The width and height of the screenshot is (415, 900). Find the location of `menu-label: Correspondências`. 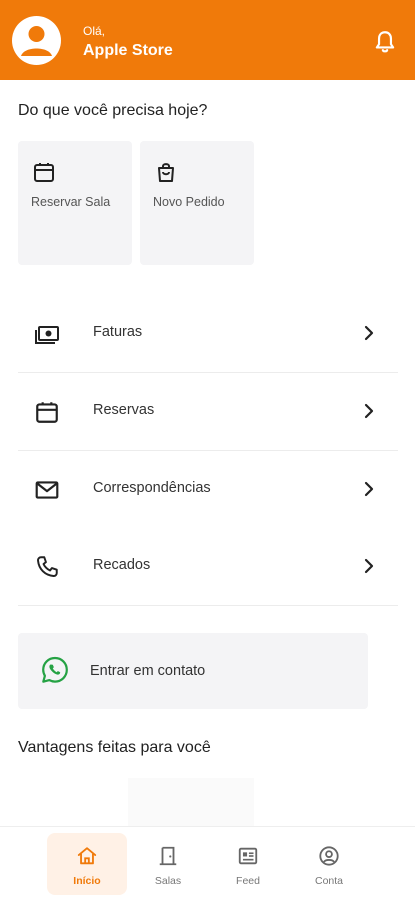

menu-label: Correspondências is located at coordinates (152, 488).